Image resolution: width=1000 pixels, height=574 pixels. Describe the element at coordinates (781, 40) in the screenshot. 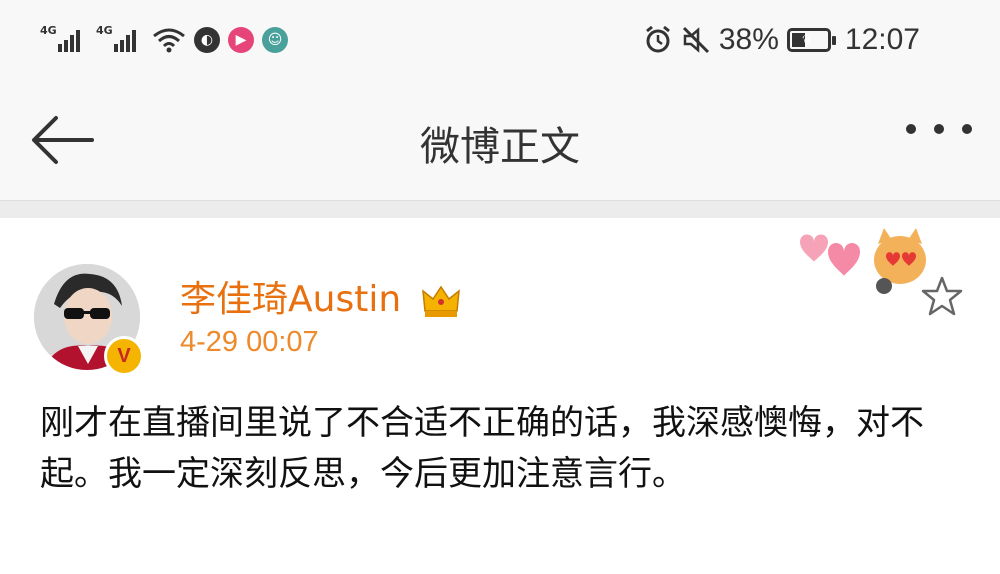

I see `status-right: 38% ❦ 12:07` at that location.